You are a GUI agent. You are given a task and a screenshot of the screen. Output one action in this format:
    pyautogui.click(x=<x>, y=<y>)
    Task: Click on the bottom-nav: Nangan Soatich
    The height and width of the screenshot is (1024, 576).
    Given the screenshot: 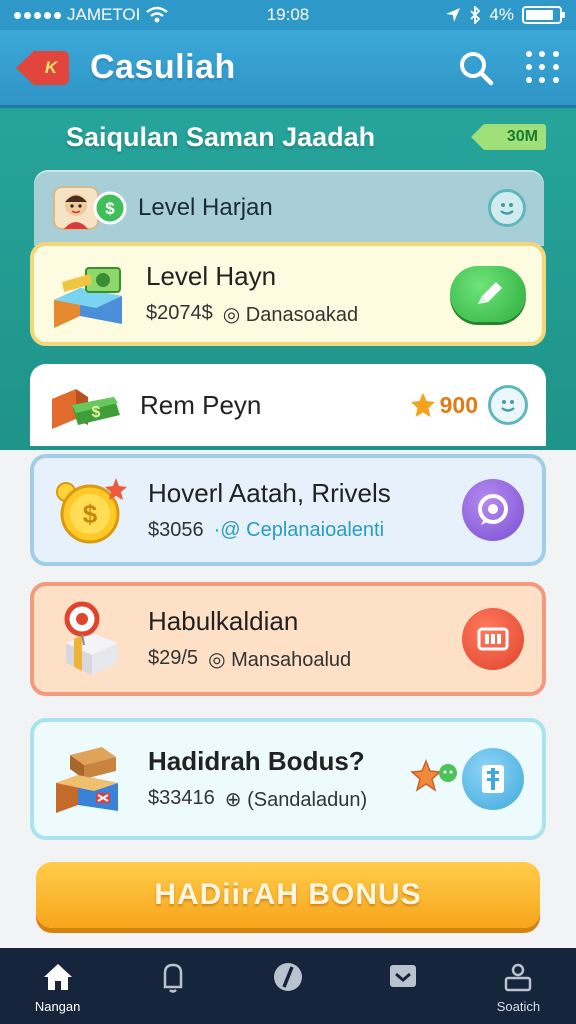 What is the action you would take?
    pyautogui.click(x=288, y=986)
    